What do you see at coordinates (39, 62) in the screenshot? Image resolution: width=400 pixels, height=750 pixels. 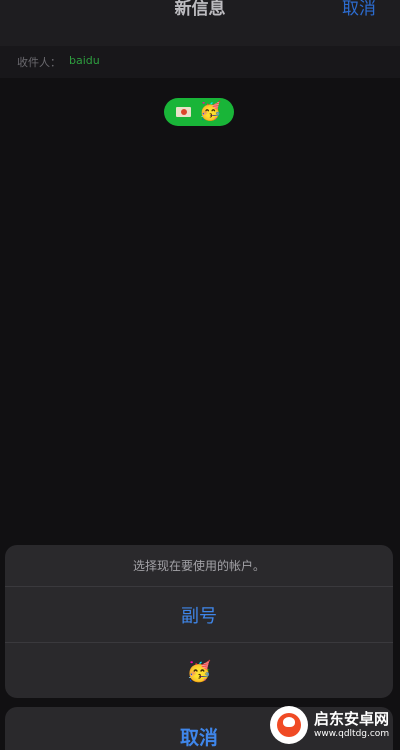 I see `recipient-label: 收件人：` at bounding box center [39, 62].